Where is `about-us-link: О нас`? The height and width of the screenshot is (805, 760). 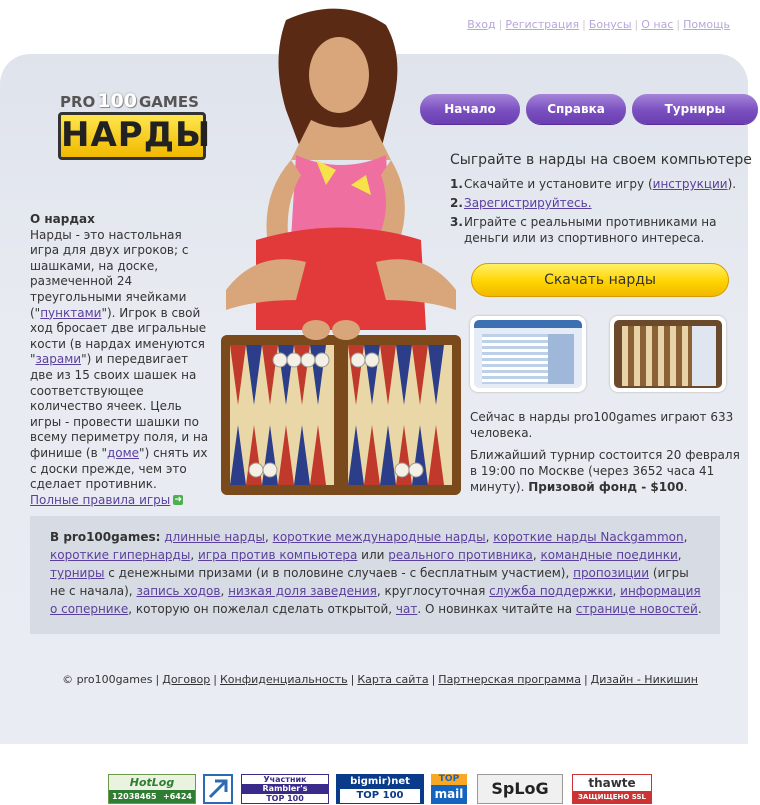 about-us-link: О нас is located at coordinates (657, 24).